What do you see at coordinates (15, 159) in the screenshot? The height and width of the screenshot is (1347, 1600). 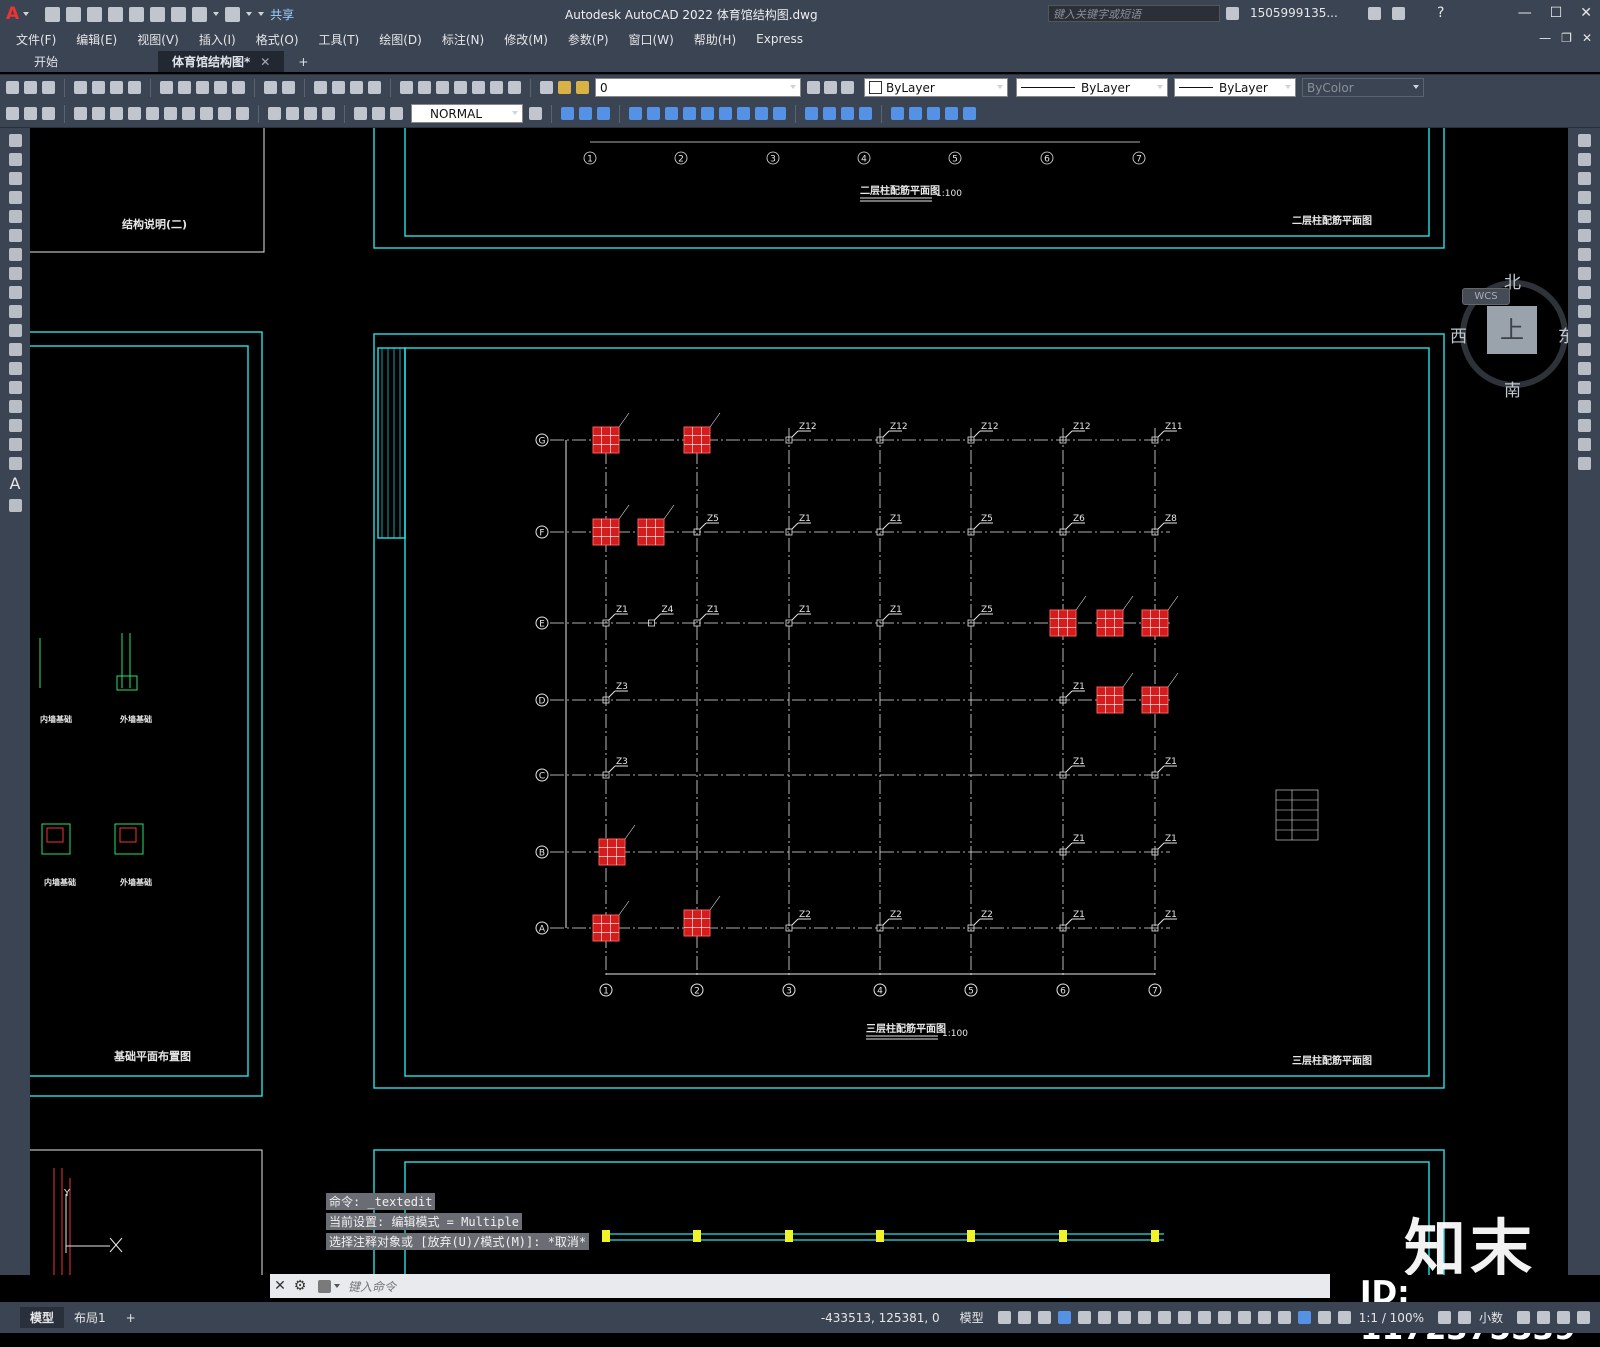 I see `construction-line-icon` at bounding box center [15, 159].